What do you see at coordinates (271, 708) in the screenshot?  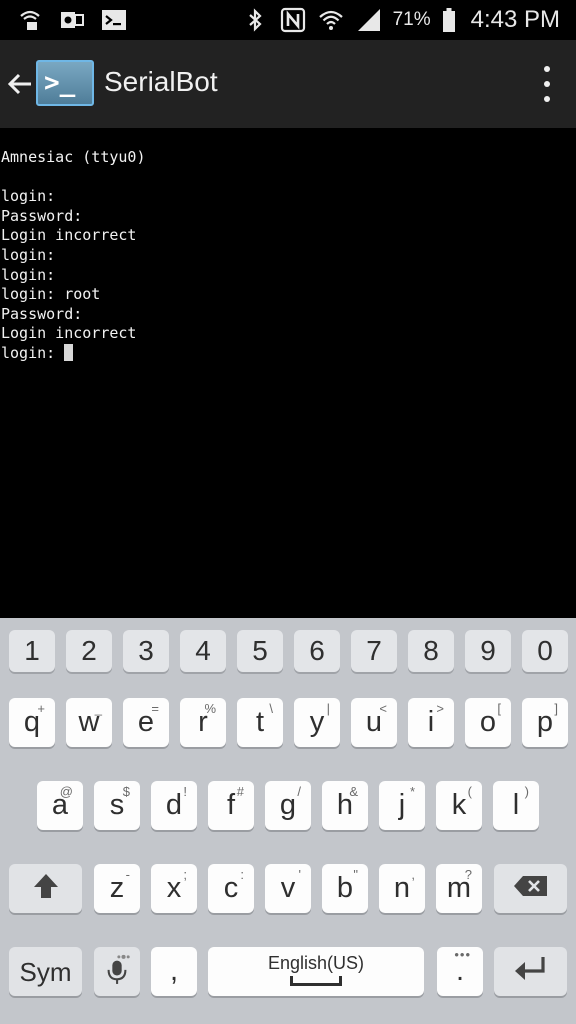 I see `key-alt-label: \` at bounding box center [271, 708].